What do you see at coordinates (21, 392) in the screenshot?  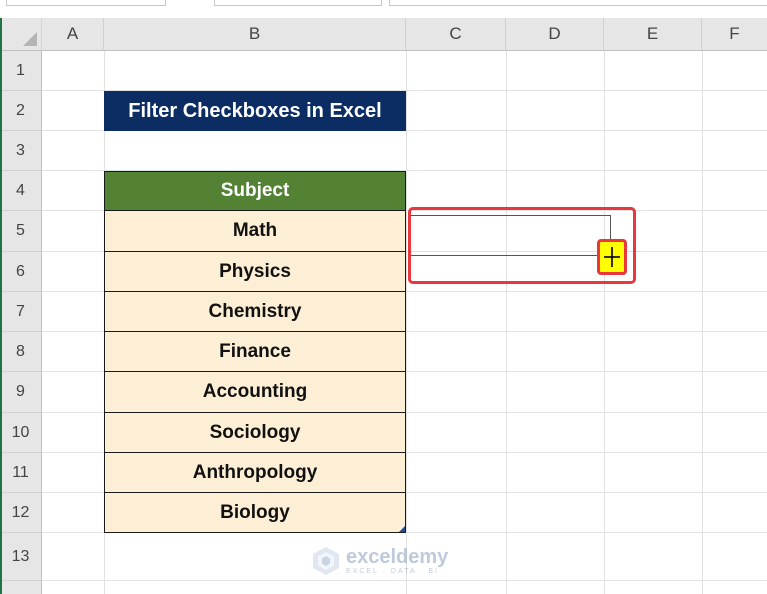 I see `row-header-9: 9` at bounding box center [21, 392].